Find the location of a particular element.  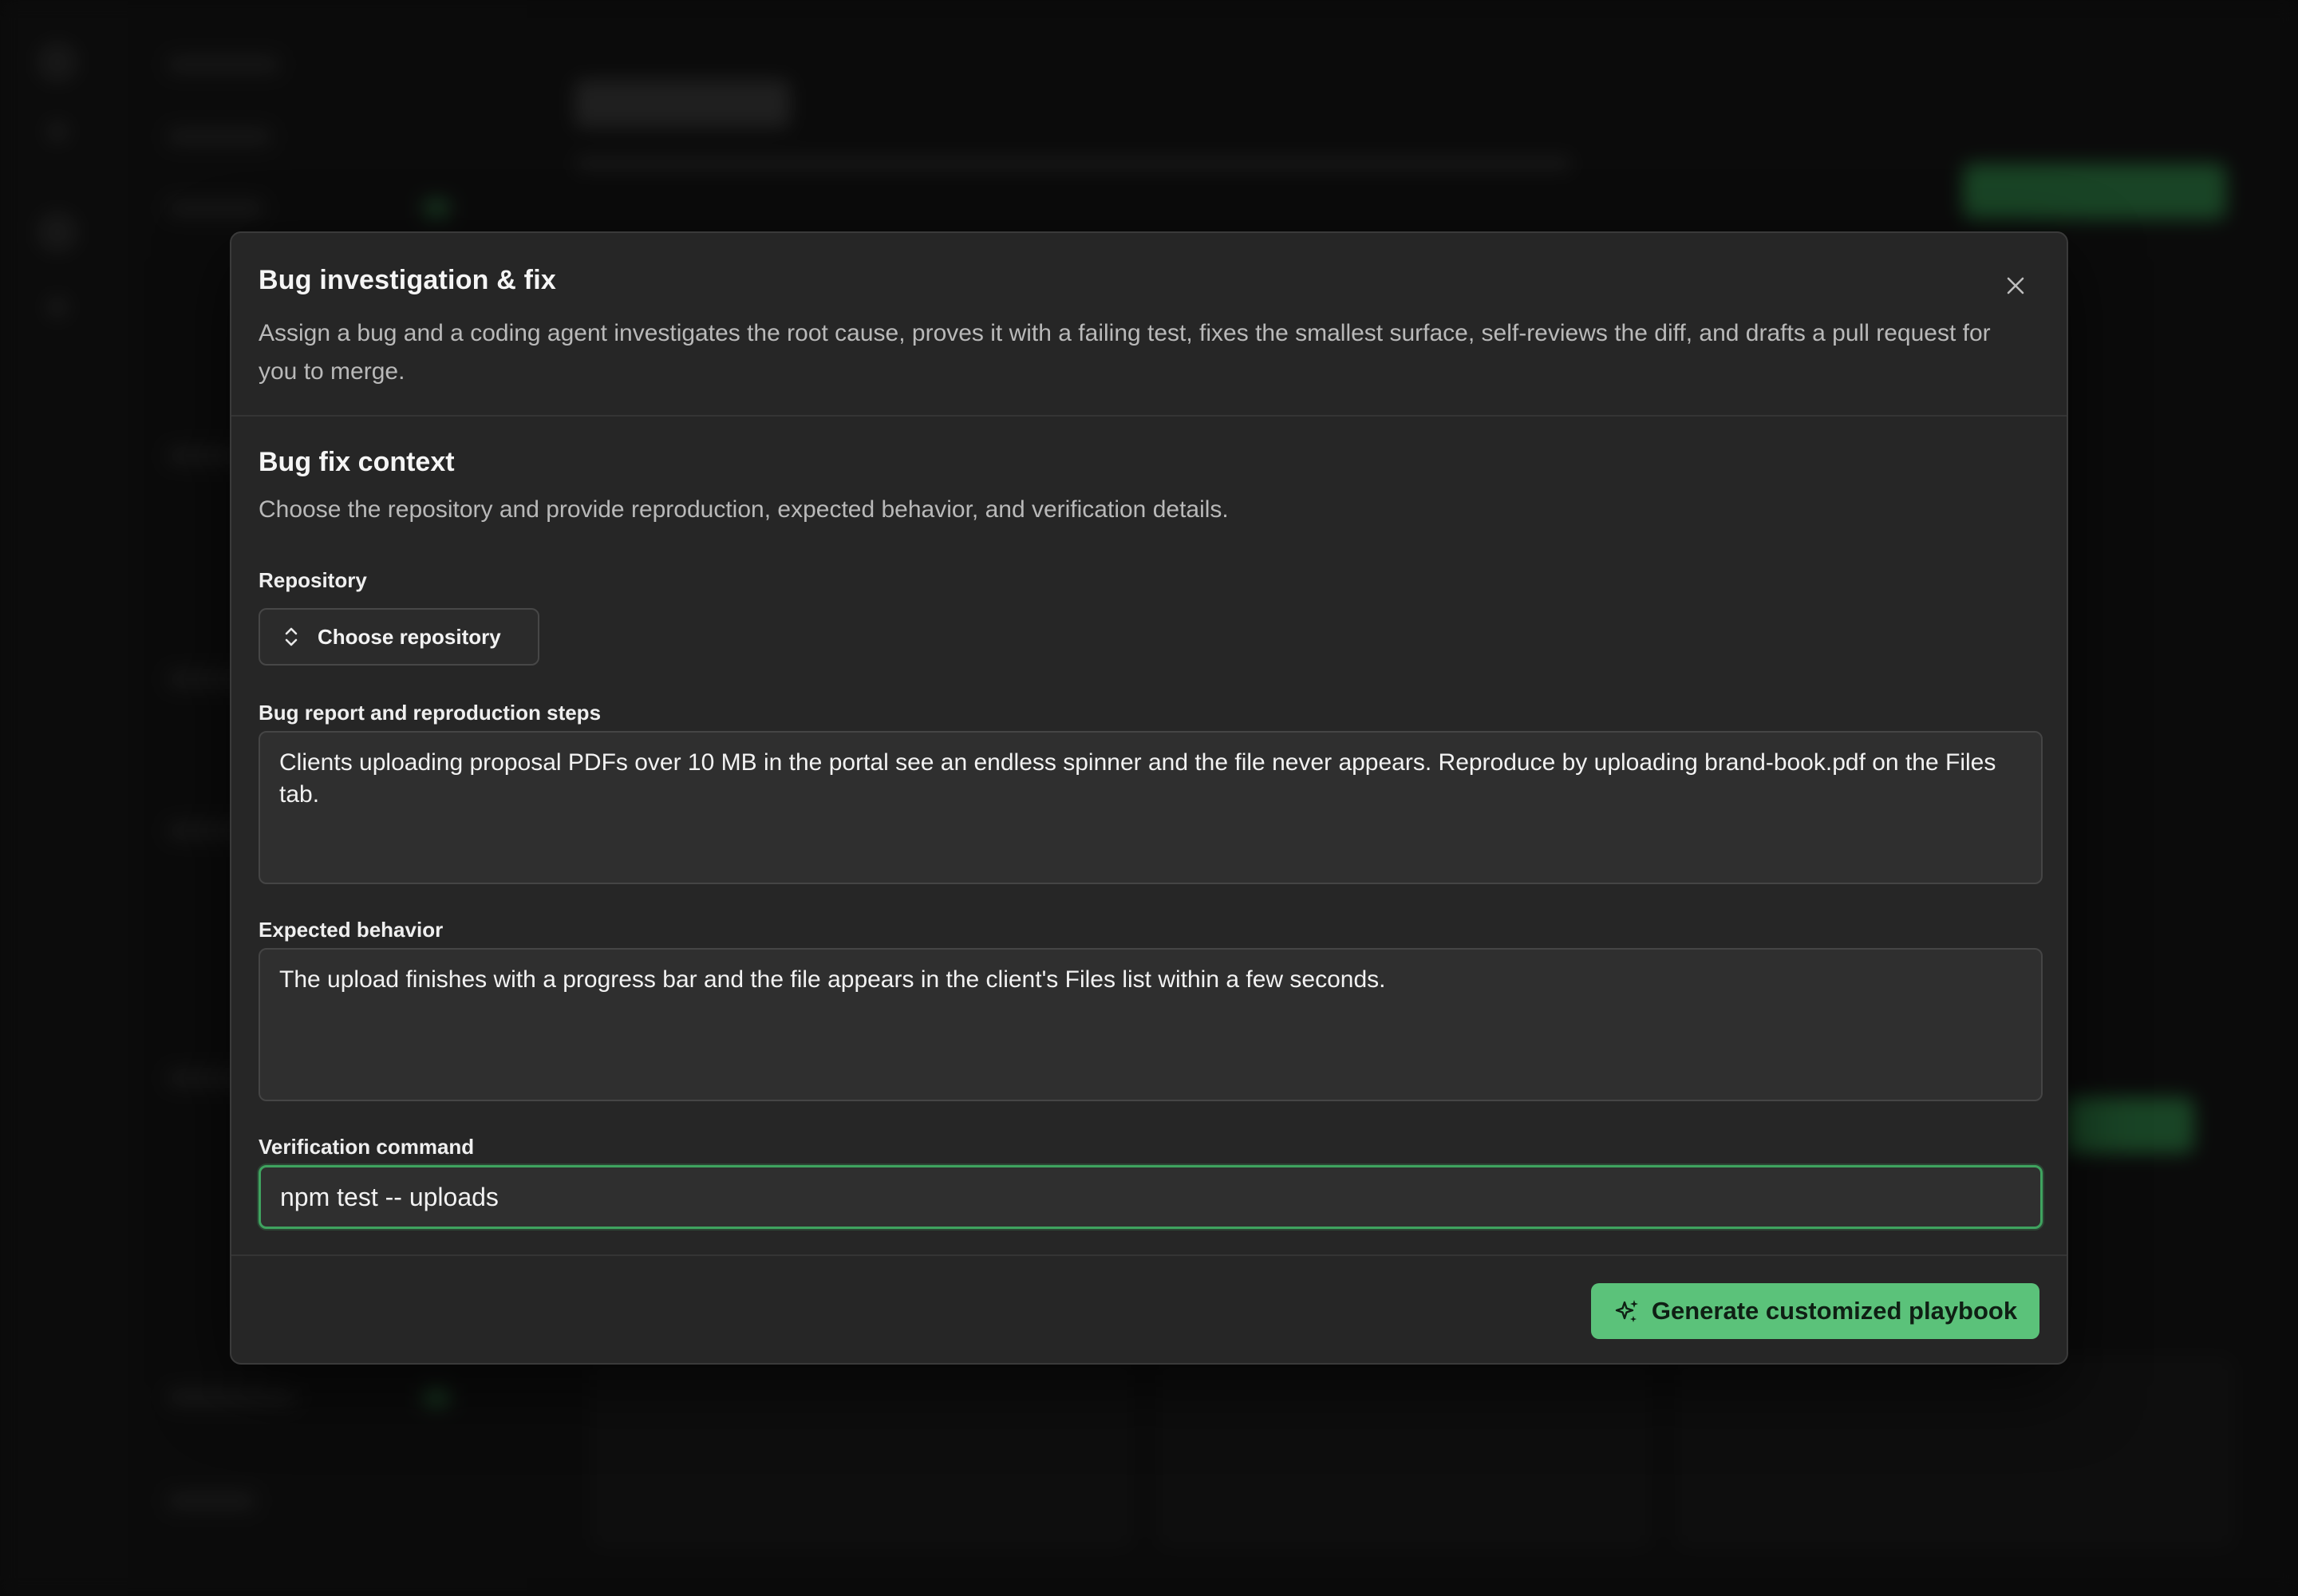

repository-label: Repository is located at coordinates (313, 580).